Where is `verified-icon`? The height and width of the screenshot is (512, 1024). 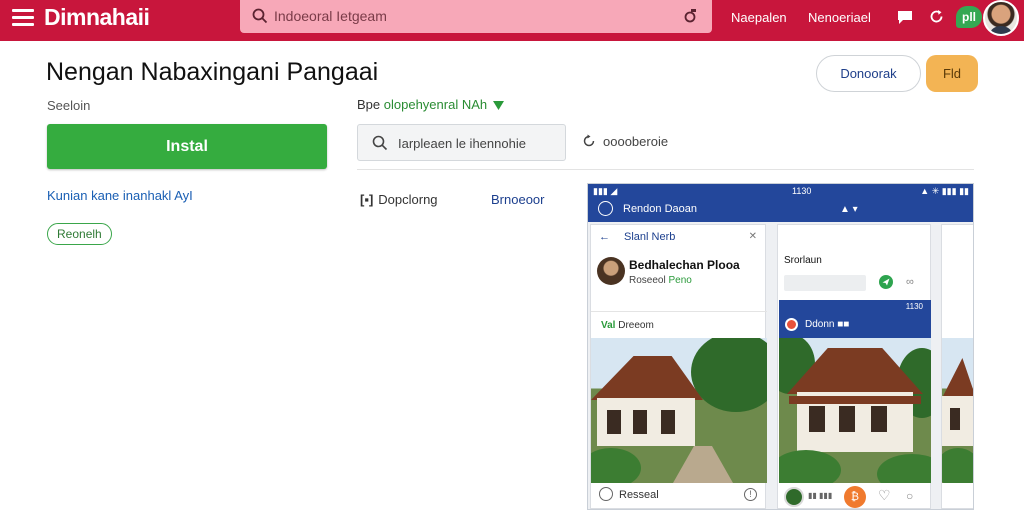
verified-icon is located at coordinates (498, 106).